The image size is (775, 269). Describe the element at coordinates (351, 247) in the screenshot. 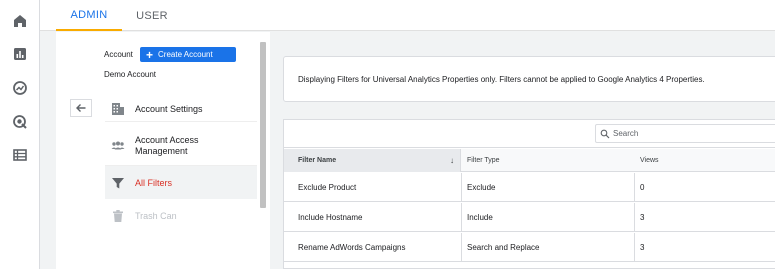

I see `filter-name-link: Rename AdWords Campaigns` at that location.